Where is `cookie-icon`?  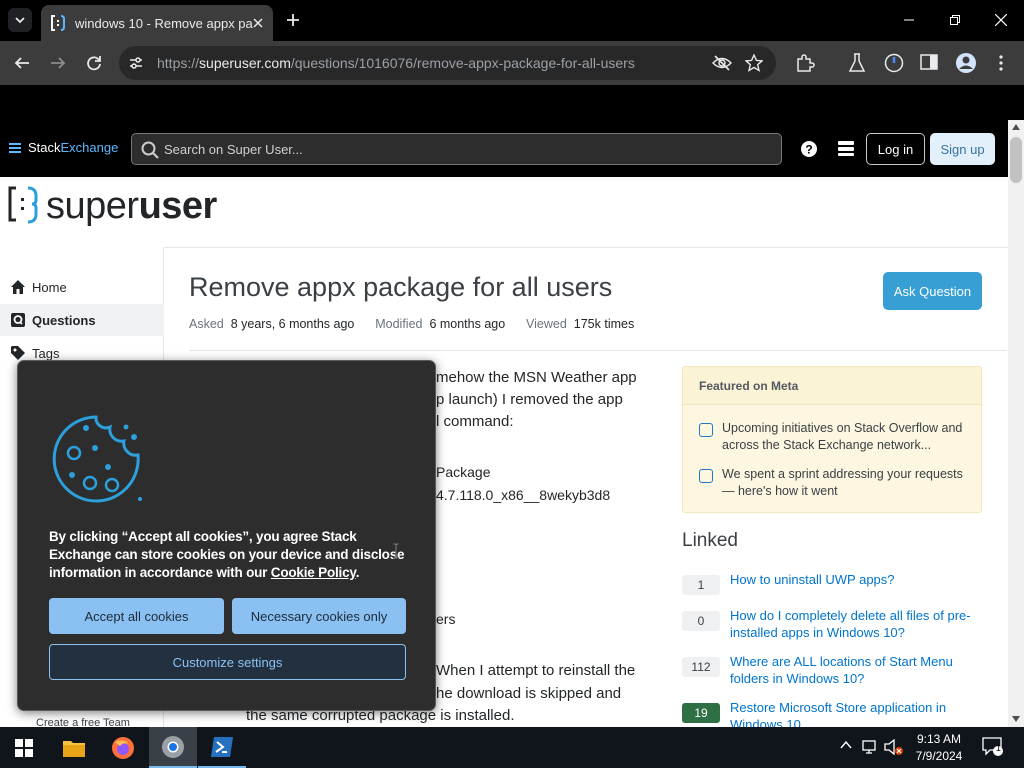
cookie-icon is located at coordinates (97, 459).